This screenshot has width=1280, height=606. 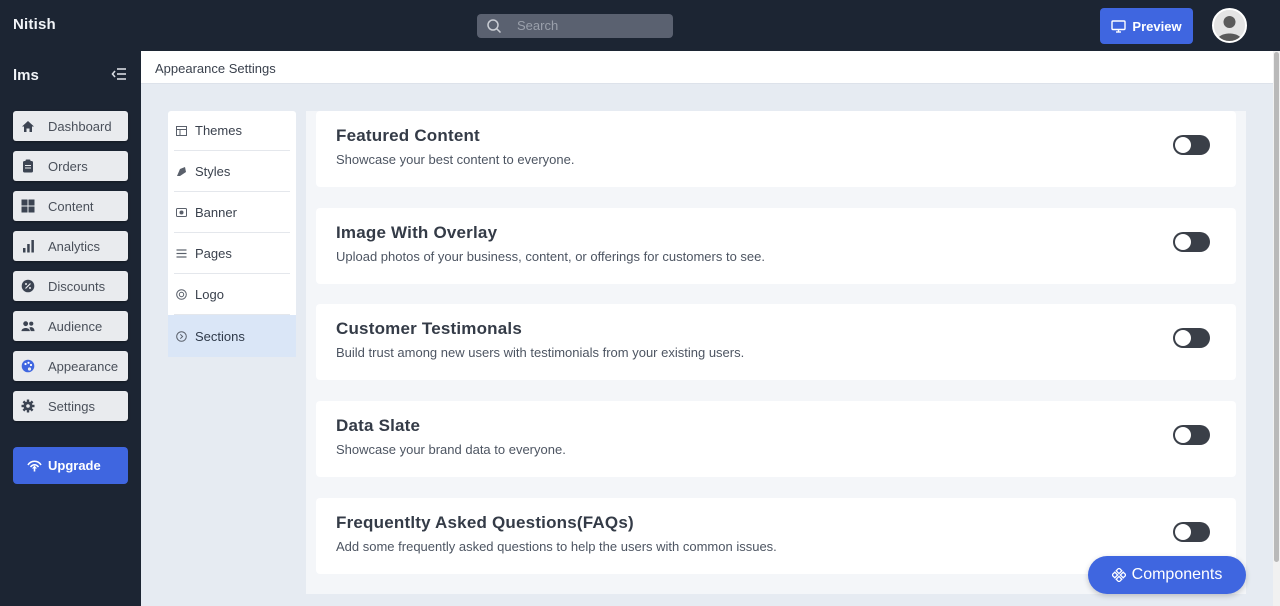 I want to click on collapse-sidebar-icon, so click(x=119, y=74).